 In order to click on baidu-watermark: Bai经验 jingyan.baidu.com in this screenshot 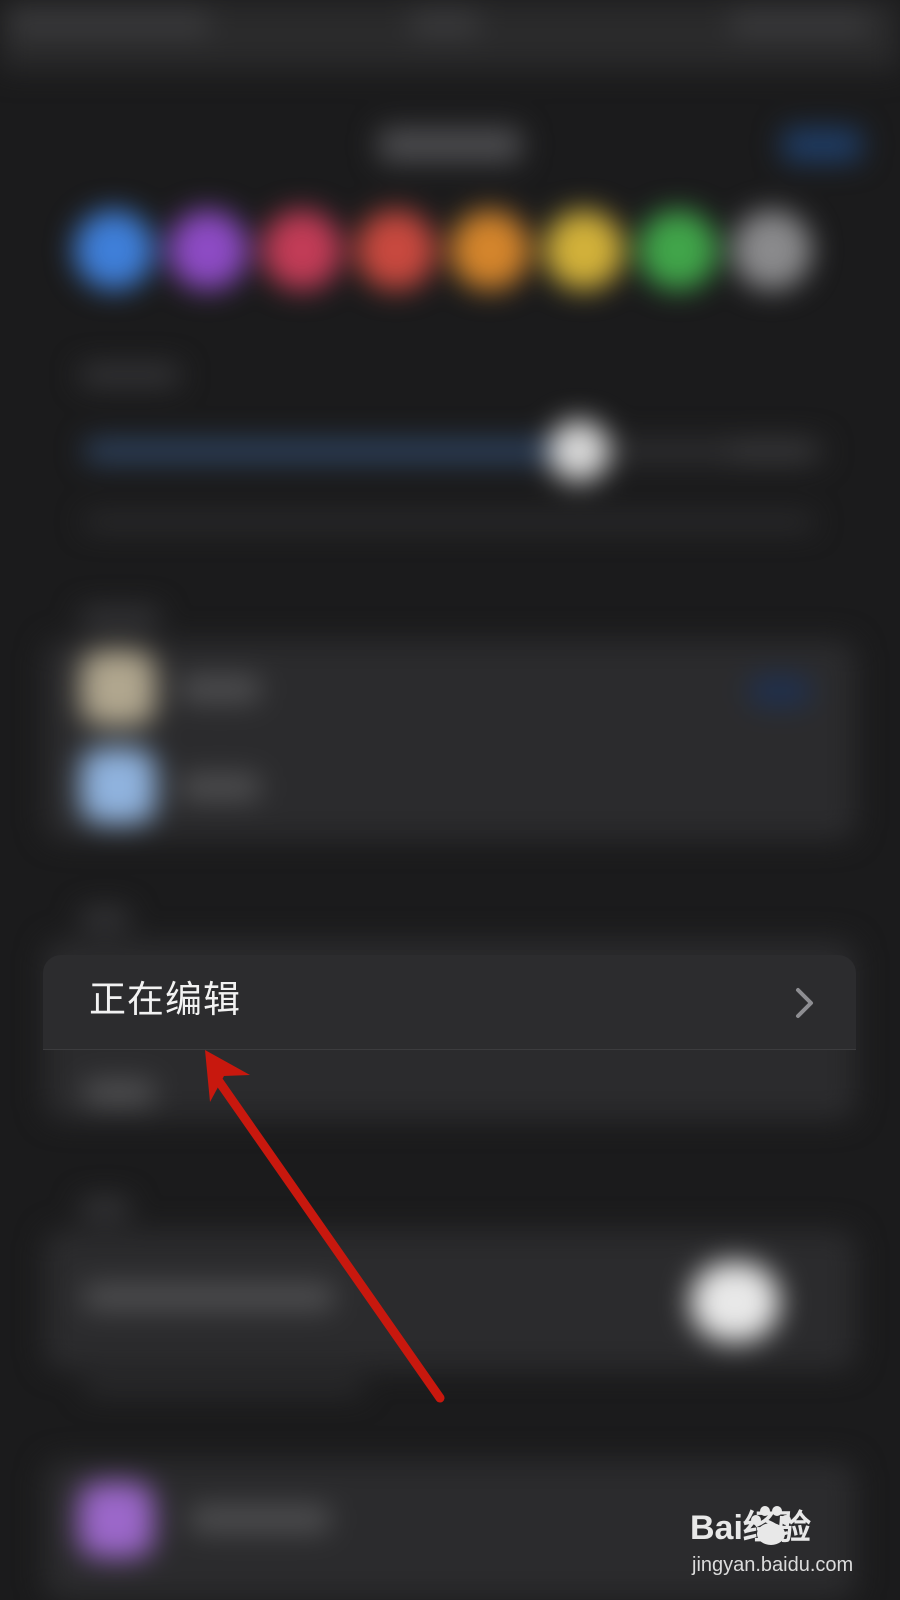, I will do `click(790, 1545)`.